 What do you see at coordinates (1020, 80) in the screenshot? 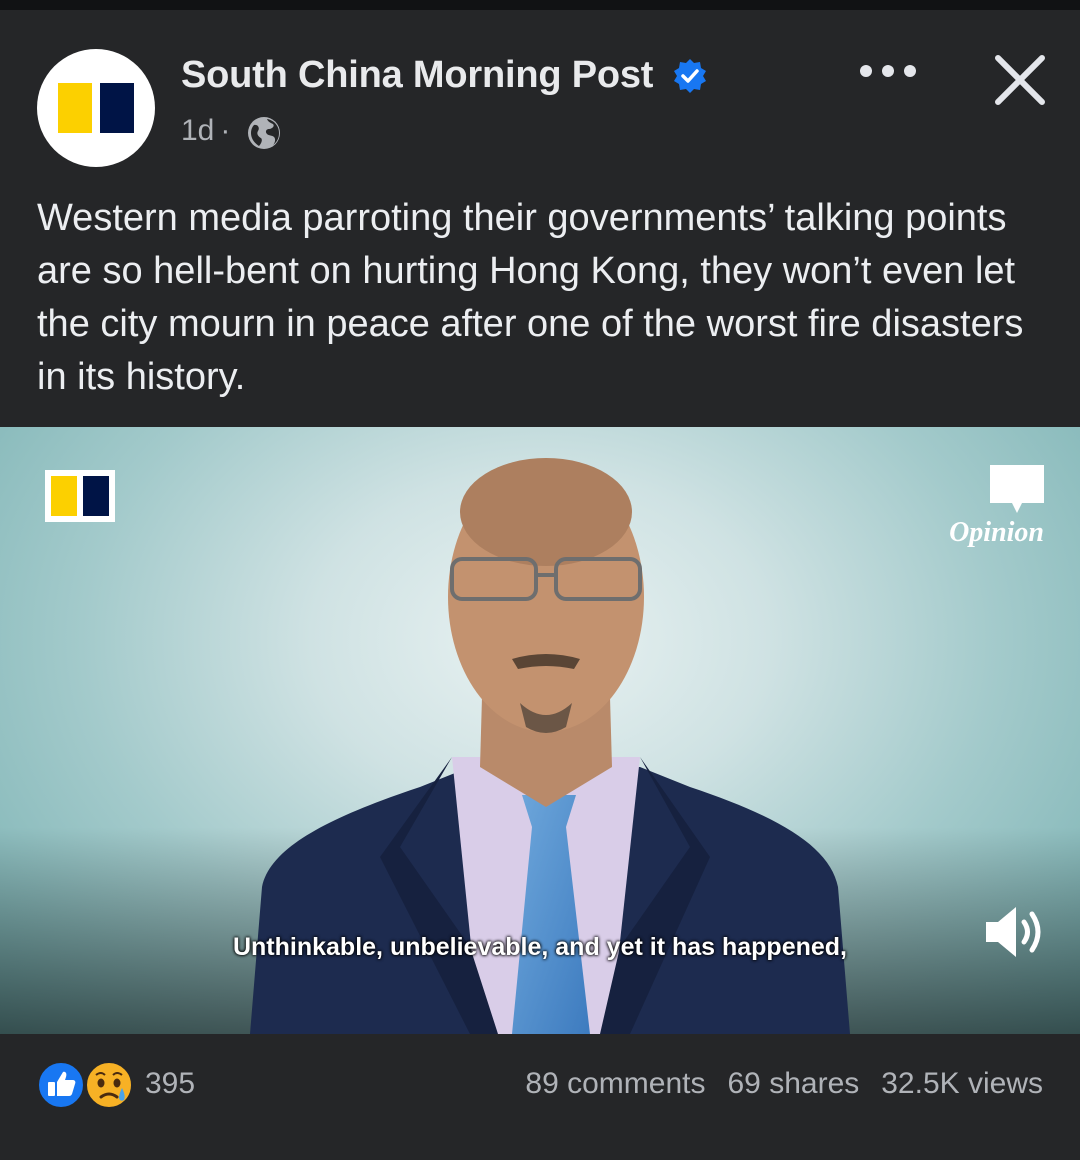
I see `close-icon` at bounding box center [1020, 80].